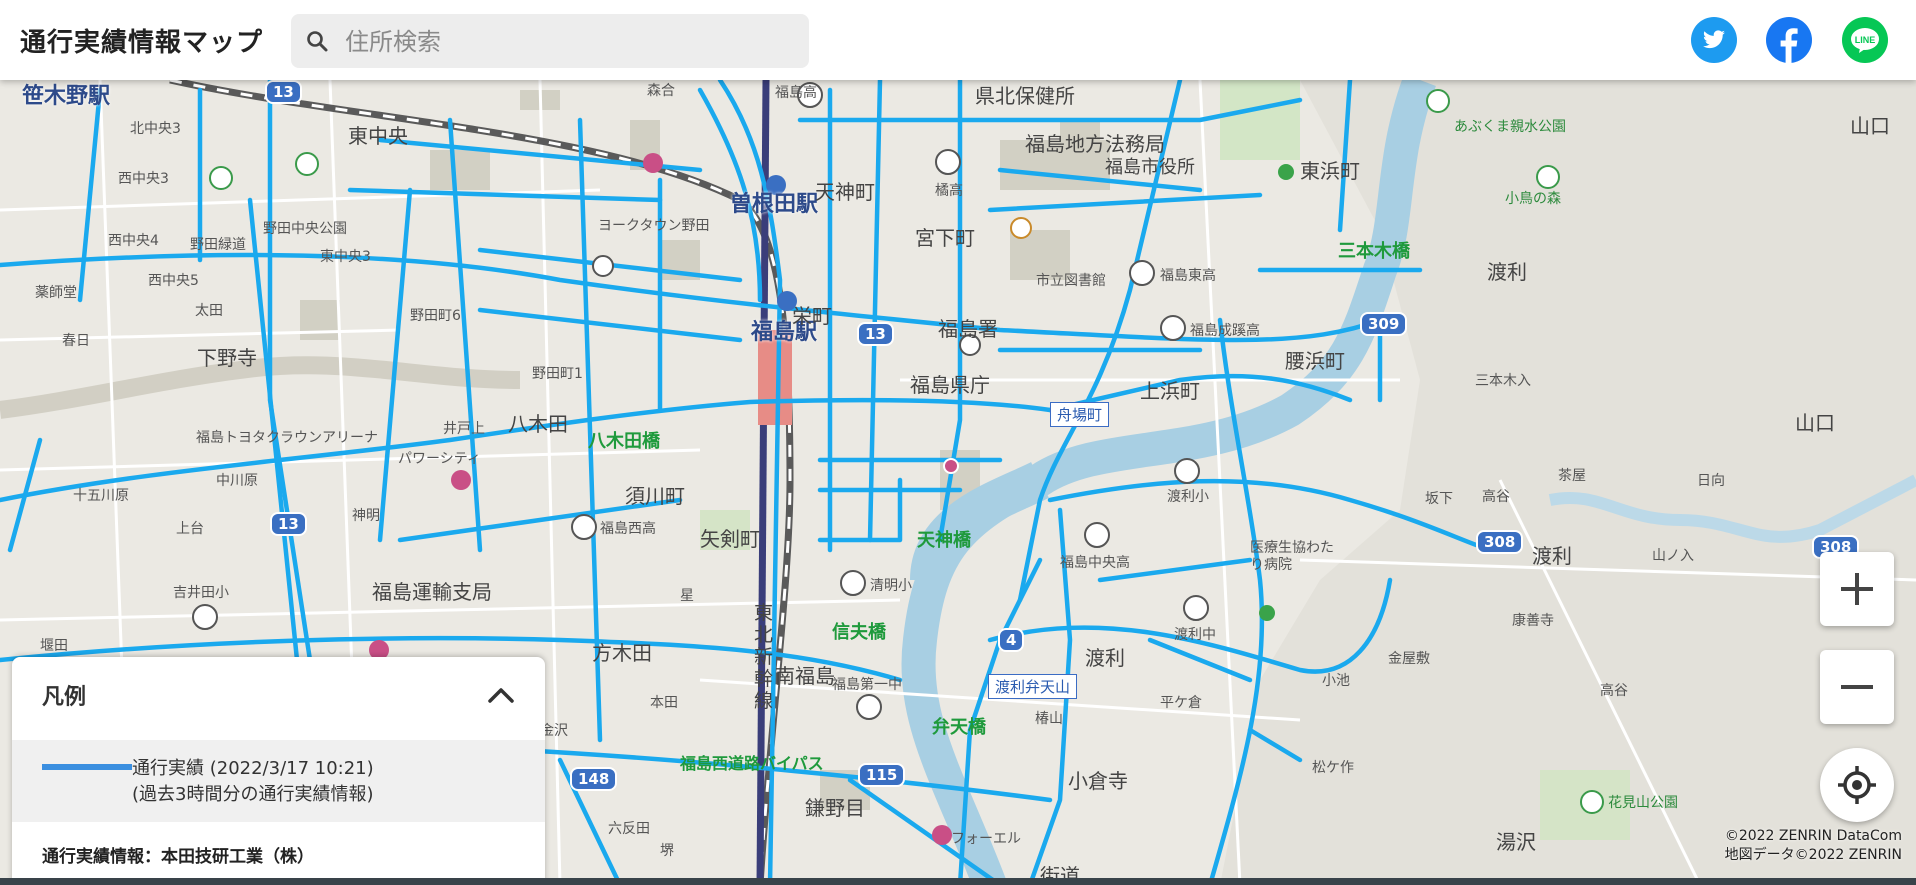 The image size is (1916, 885). I want to click on map-label-kagata: 堰田, so click(54, 646).